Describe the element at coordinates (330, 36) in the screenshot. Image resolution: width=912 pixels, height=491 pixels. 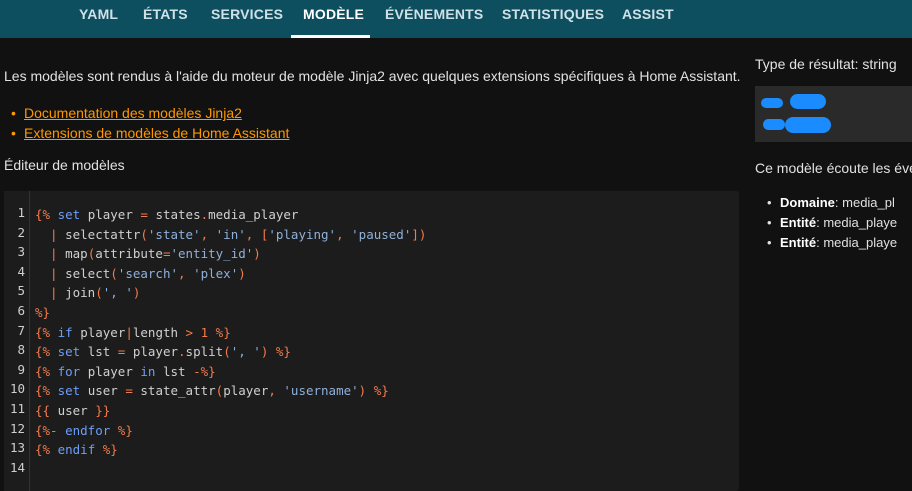
I see `active-tab-indicator` at that location.